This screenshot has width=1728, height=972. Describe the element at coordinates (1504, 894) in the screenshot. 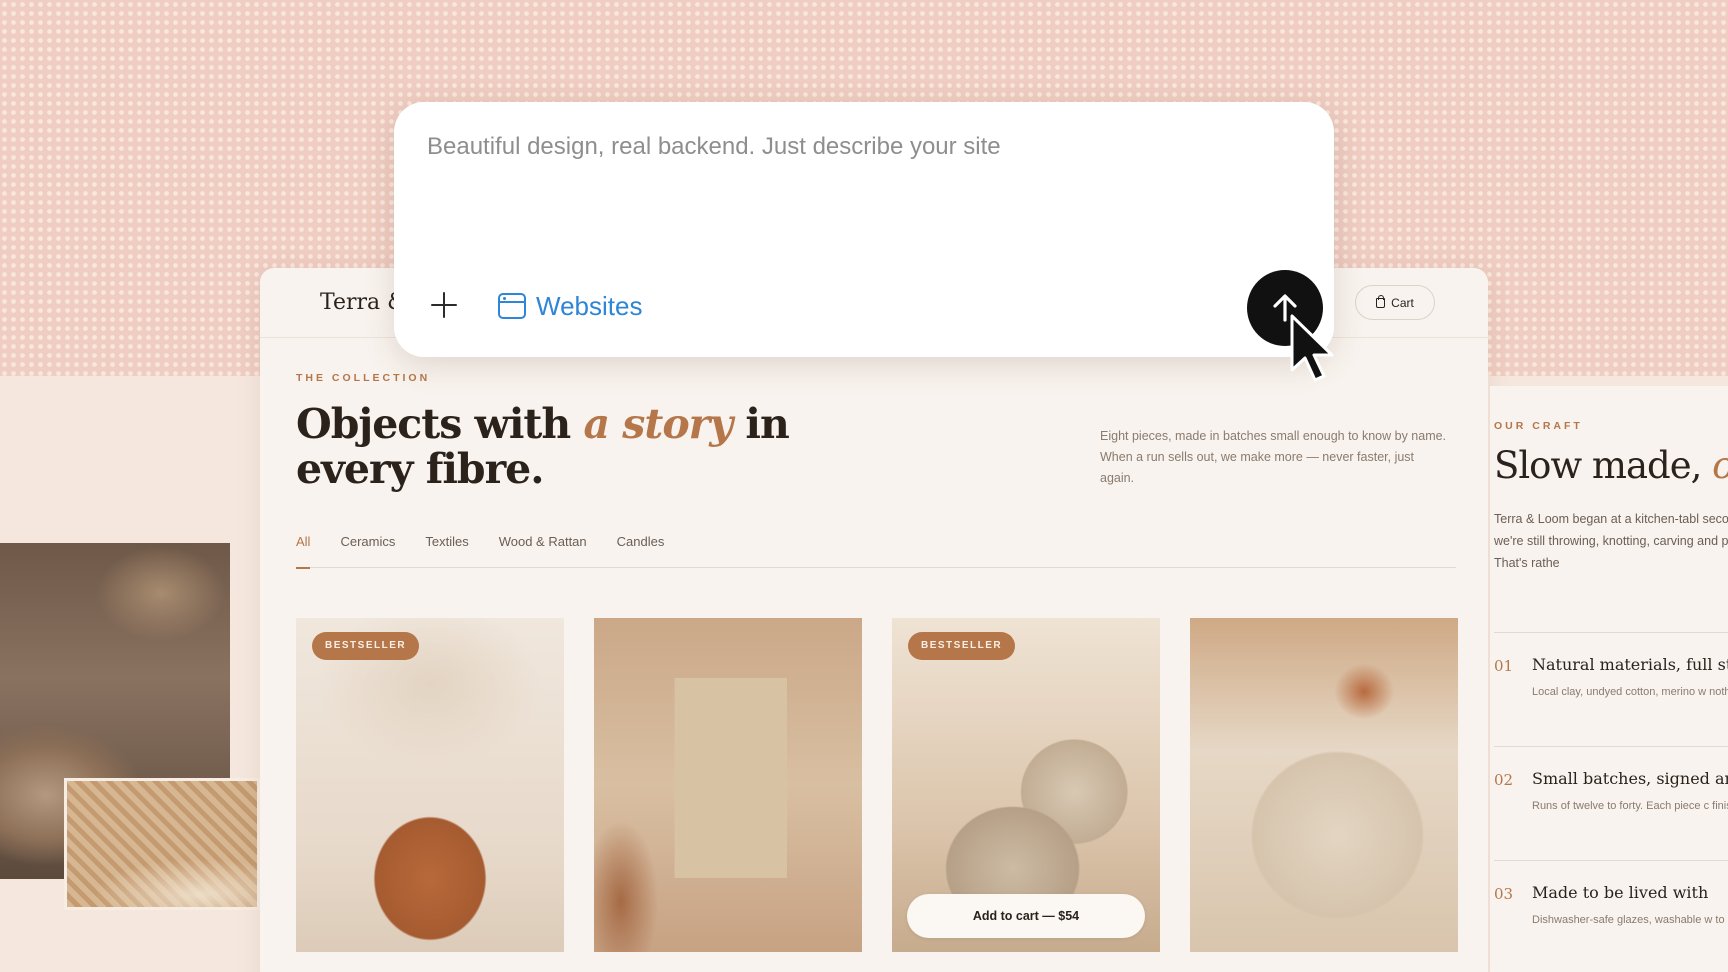

I see `craft-item-number: 03` at that location.